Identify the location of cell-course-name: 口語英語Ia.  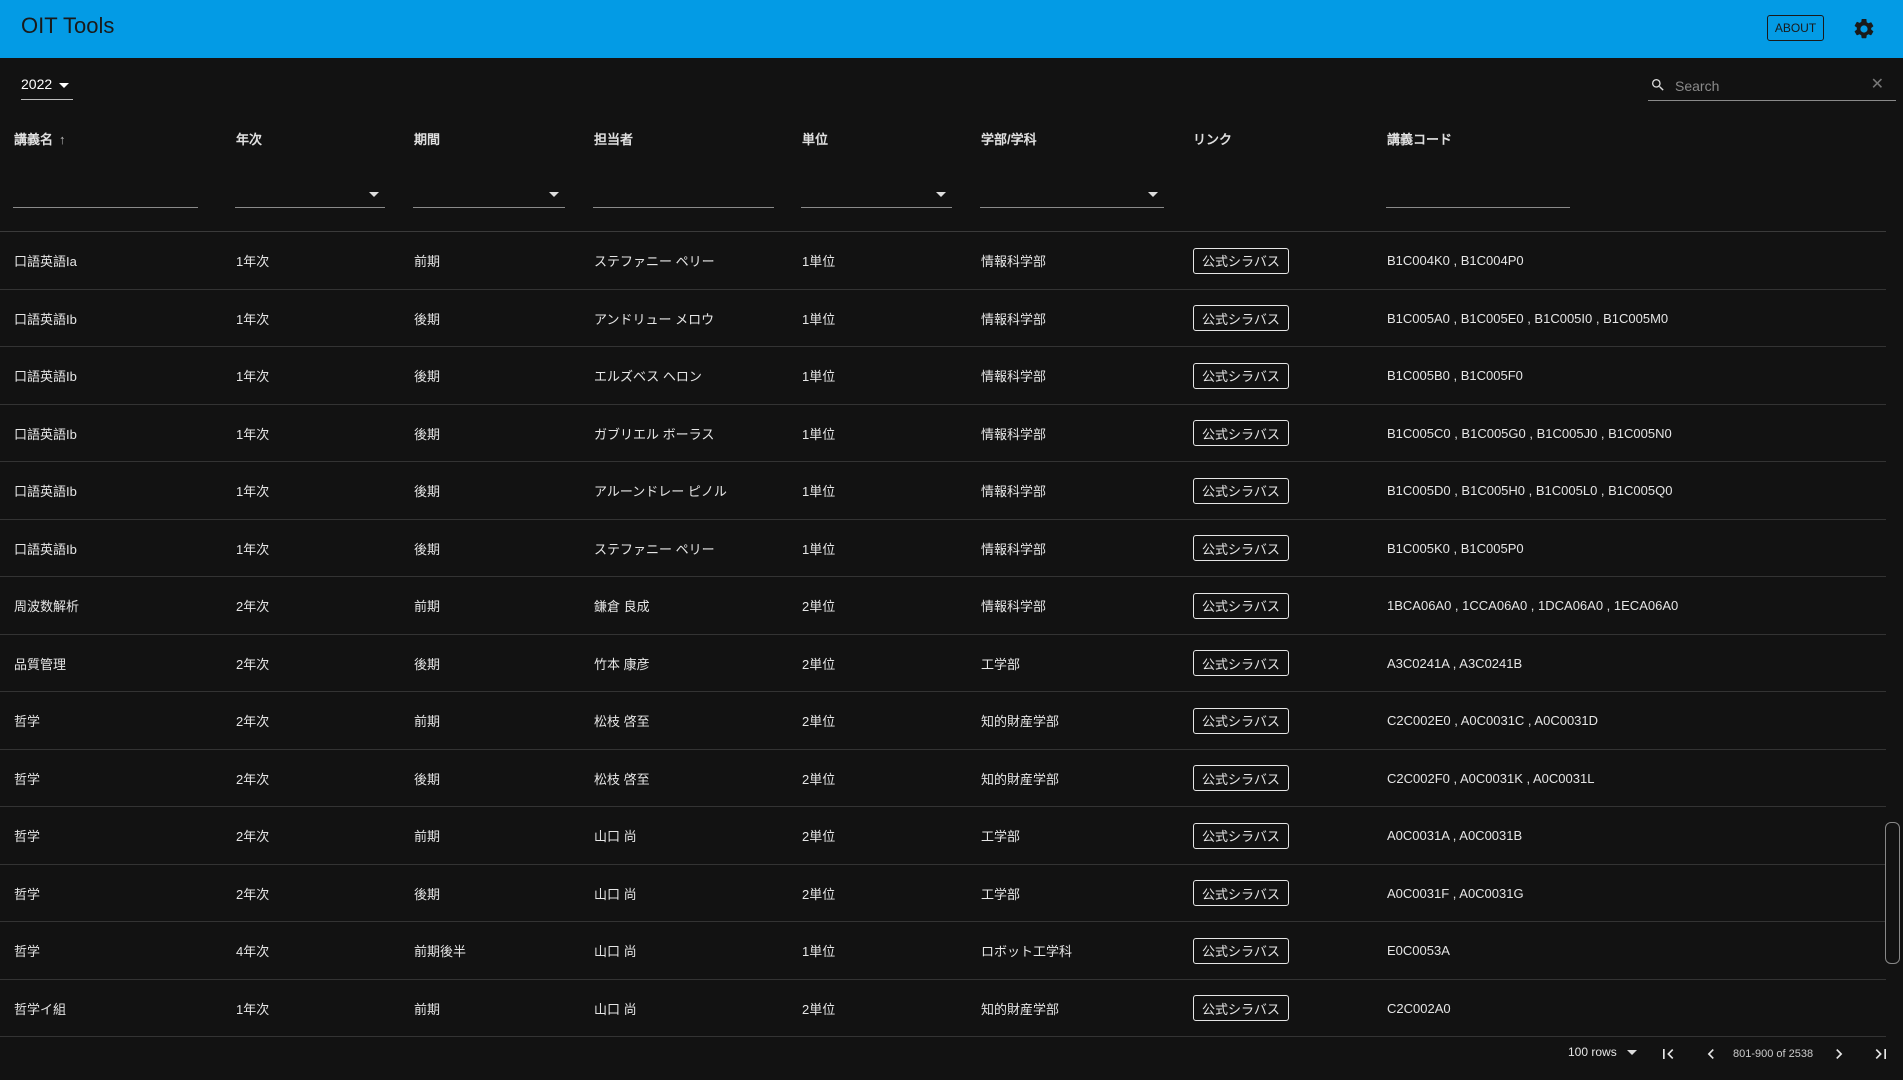
(45, 261).